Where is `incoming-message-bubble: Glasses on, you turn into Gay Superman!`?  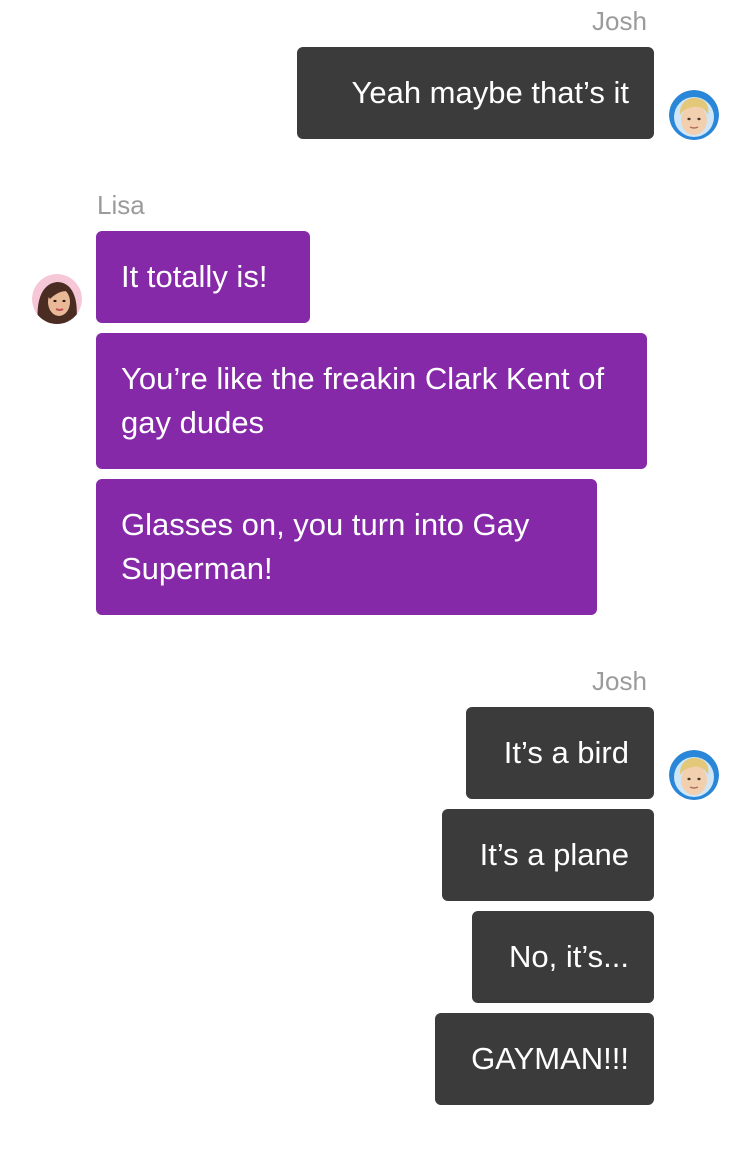 incoming-message-bubble: Glasses on, you turn into Gay Superman! is located at coordinates (346, 547).